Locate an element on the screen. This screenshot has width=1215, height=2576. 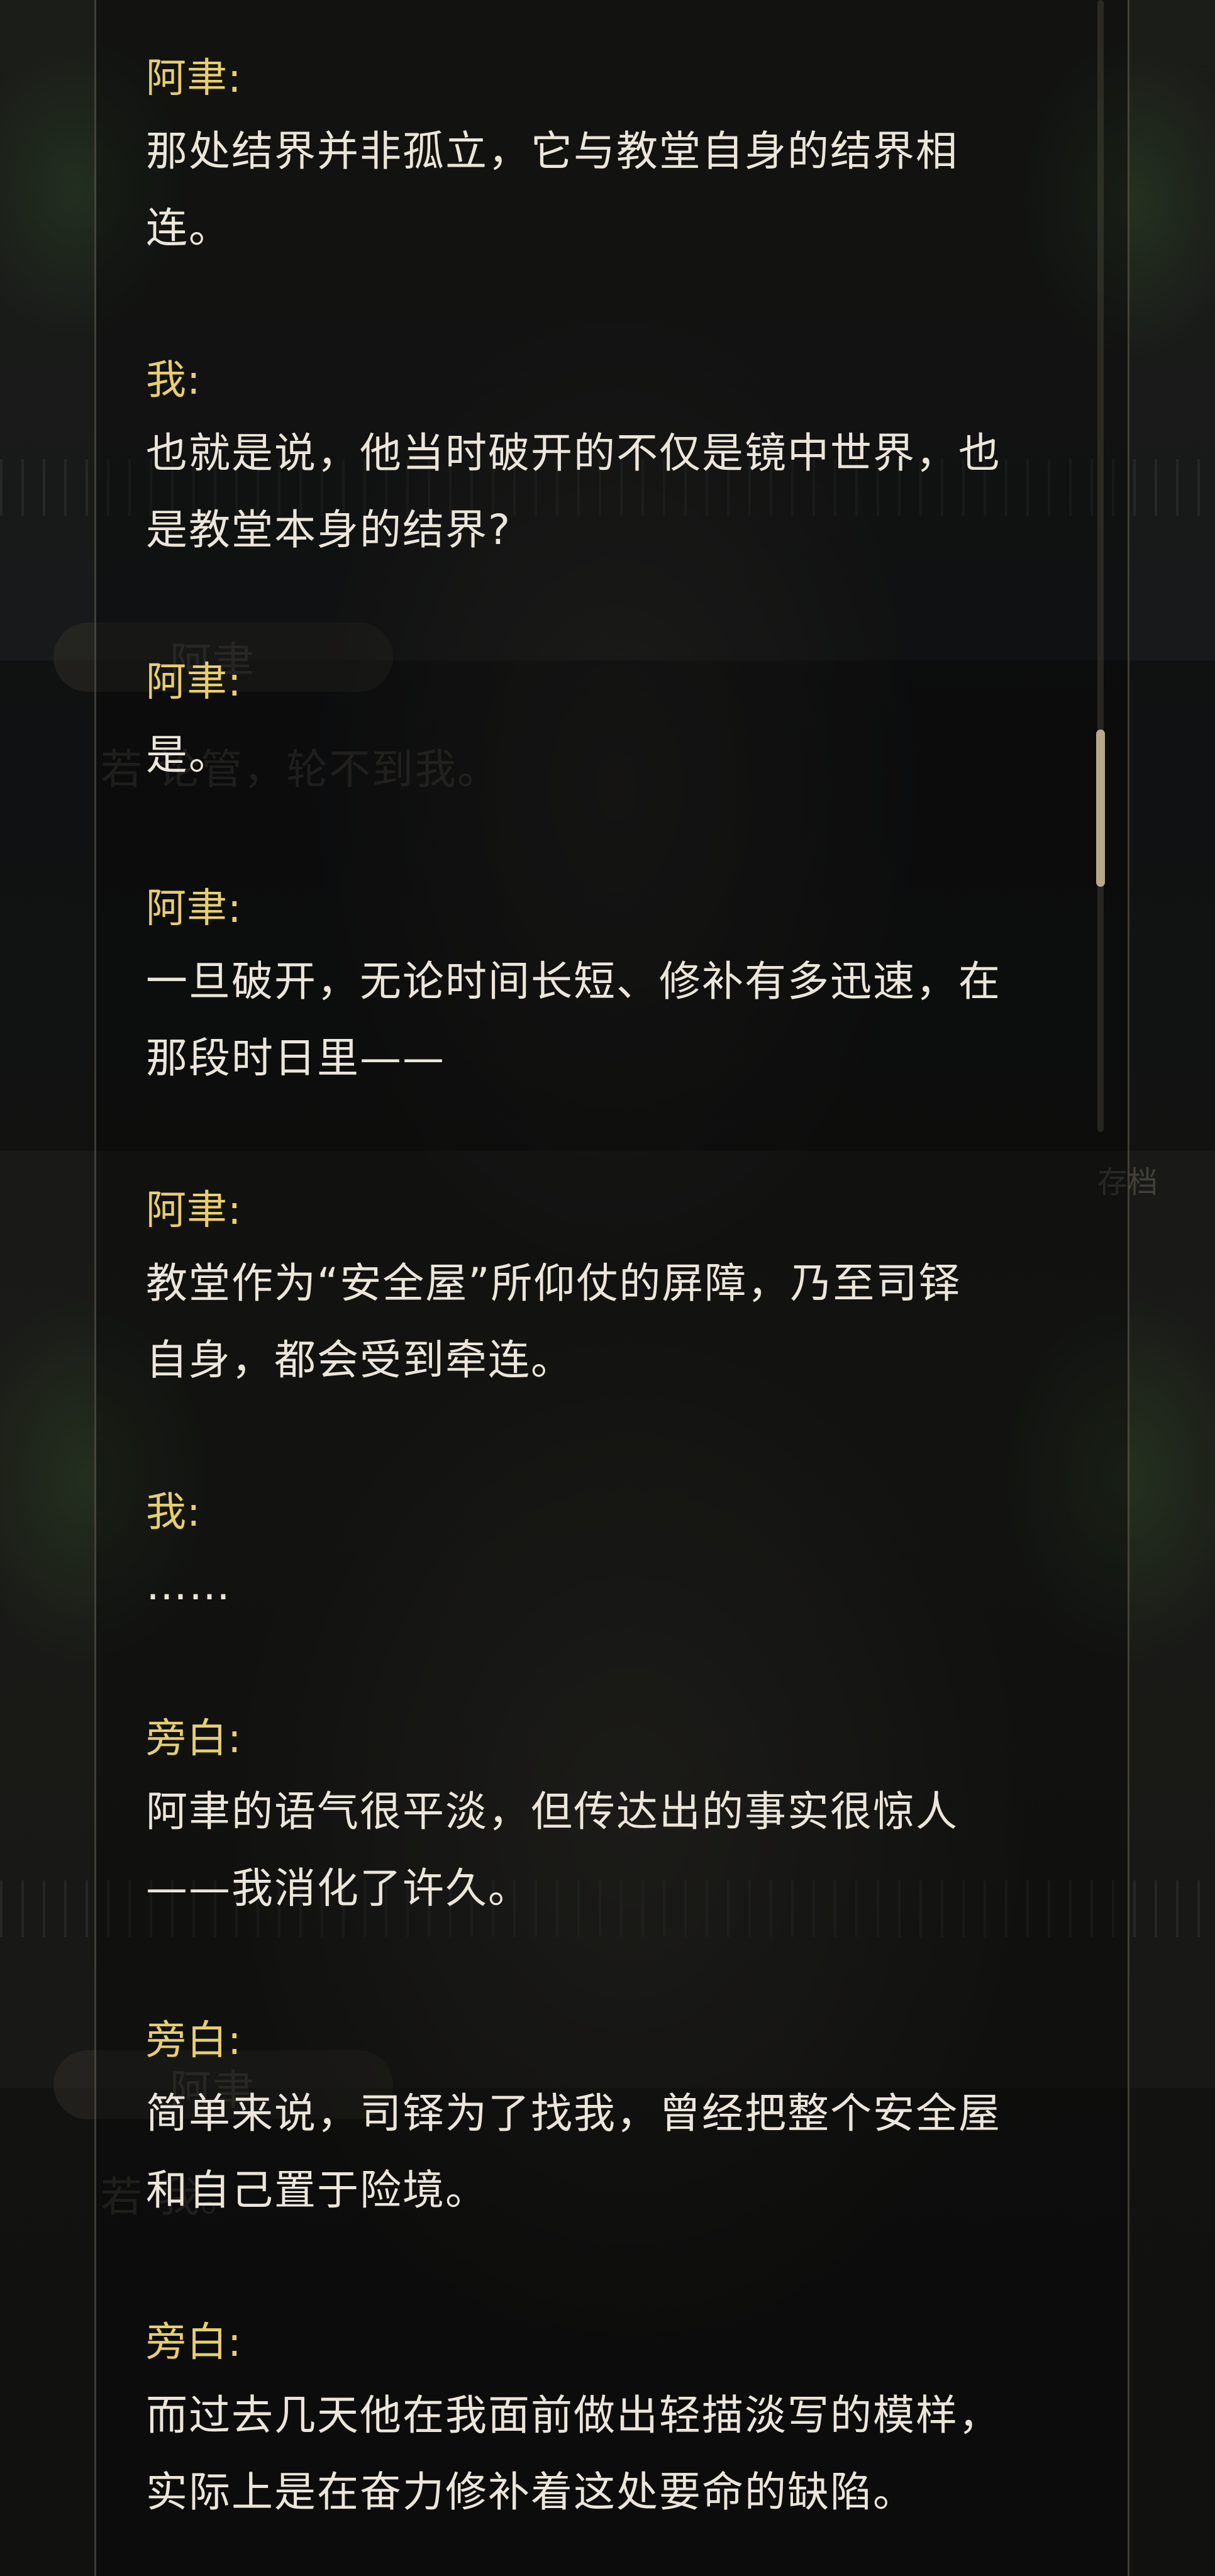
dialog-entry: 旁白: 阿聿的语气很平淡，但传达出的事实很惊人 ——我消化了许久。 is located at coordinates (618, 1815).